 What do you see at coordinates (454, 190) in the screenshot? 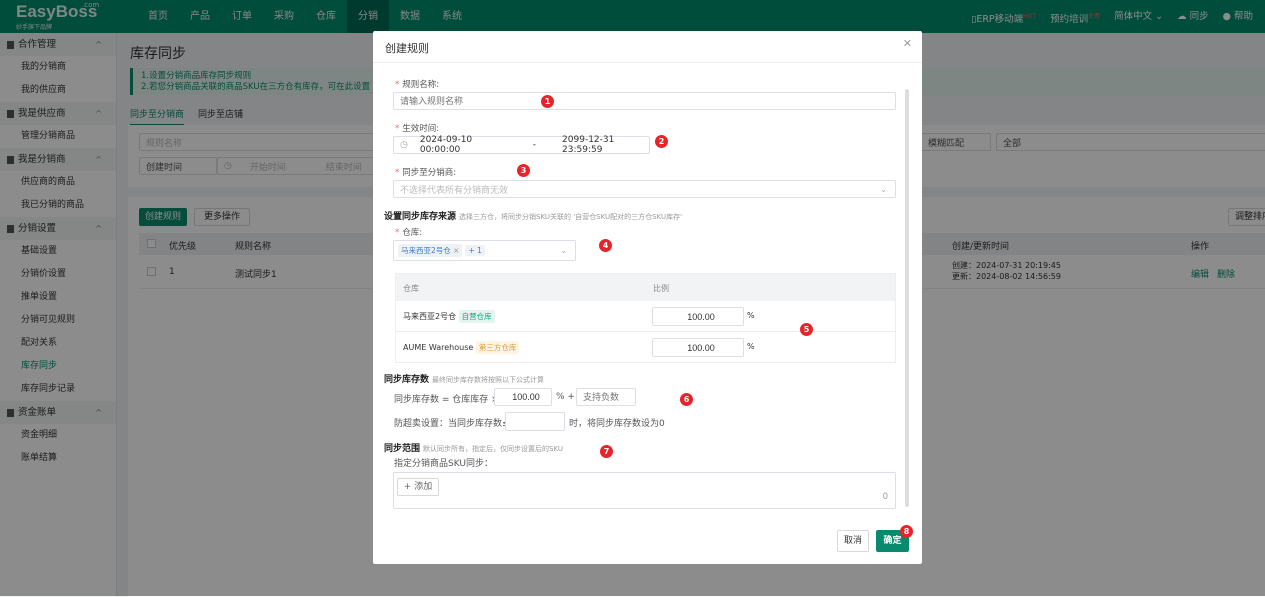
I see `placeholder: 不选择代表所有分销商无效` at bounding box center [454, 190].